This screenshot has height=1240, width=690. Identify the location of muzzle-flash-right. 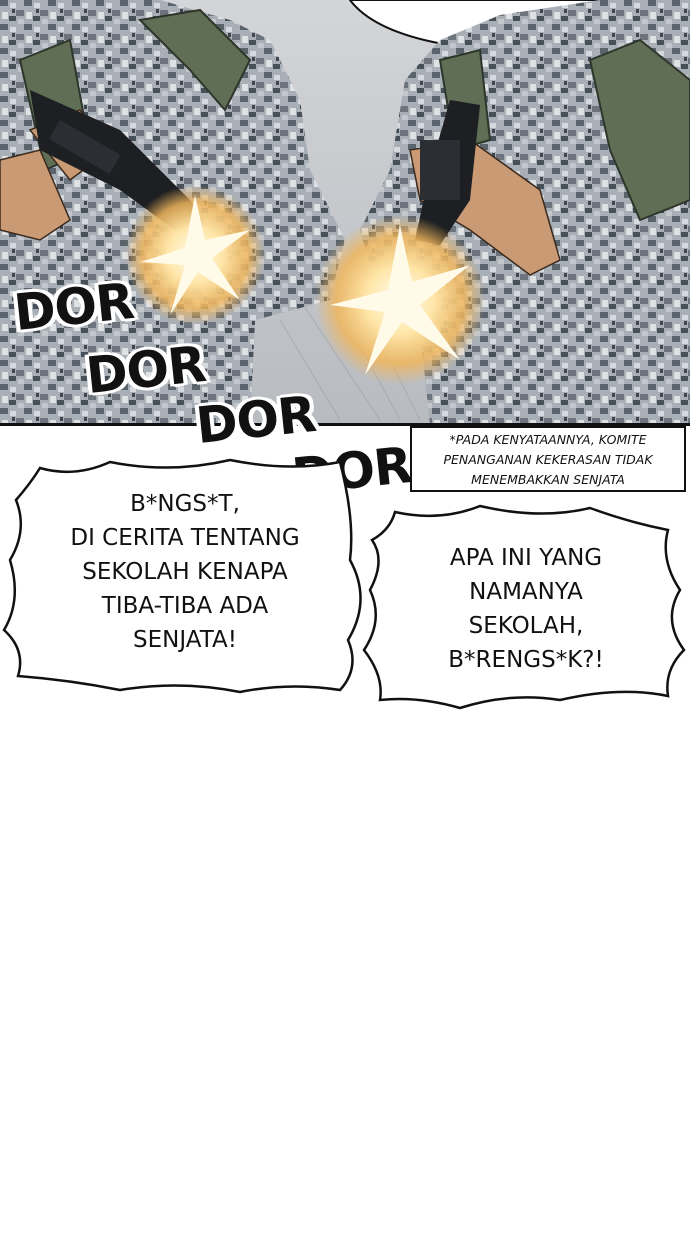
(400, 300).